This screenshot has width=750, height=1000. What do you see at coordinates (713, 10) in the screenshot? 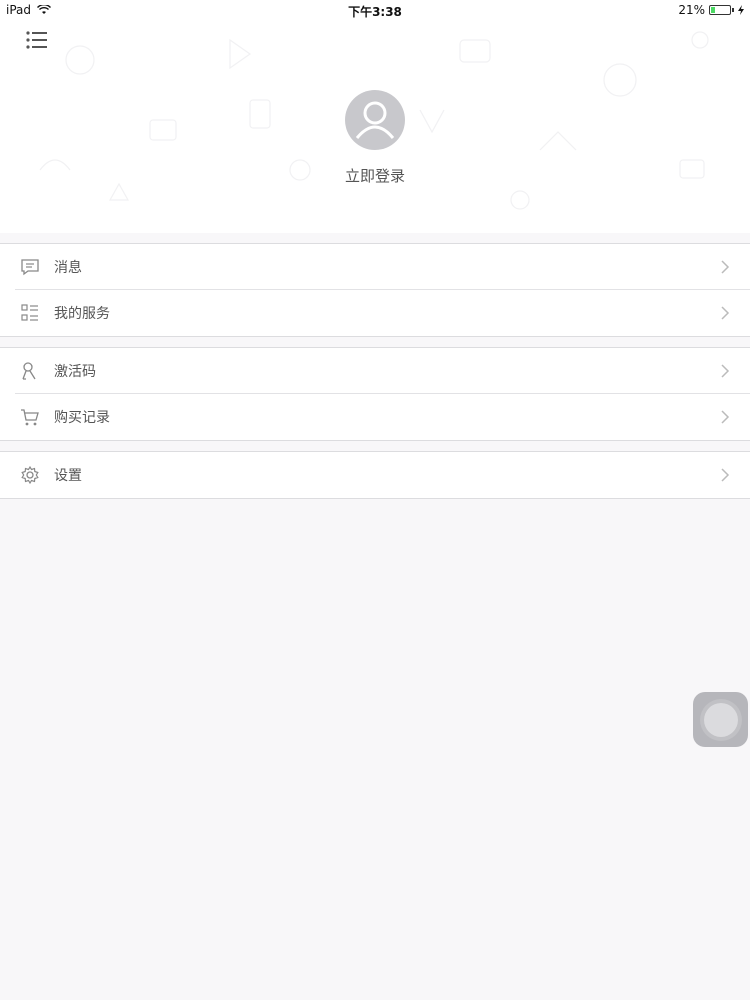
I see `battery-level` at bounding box center [713, 10].